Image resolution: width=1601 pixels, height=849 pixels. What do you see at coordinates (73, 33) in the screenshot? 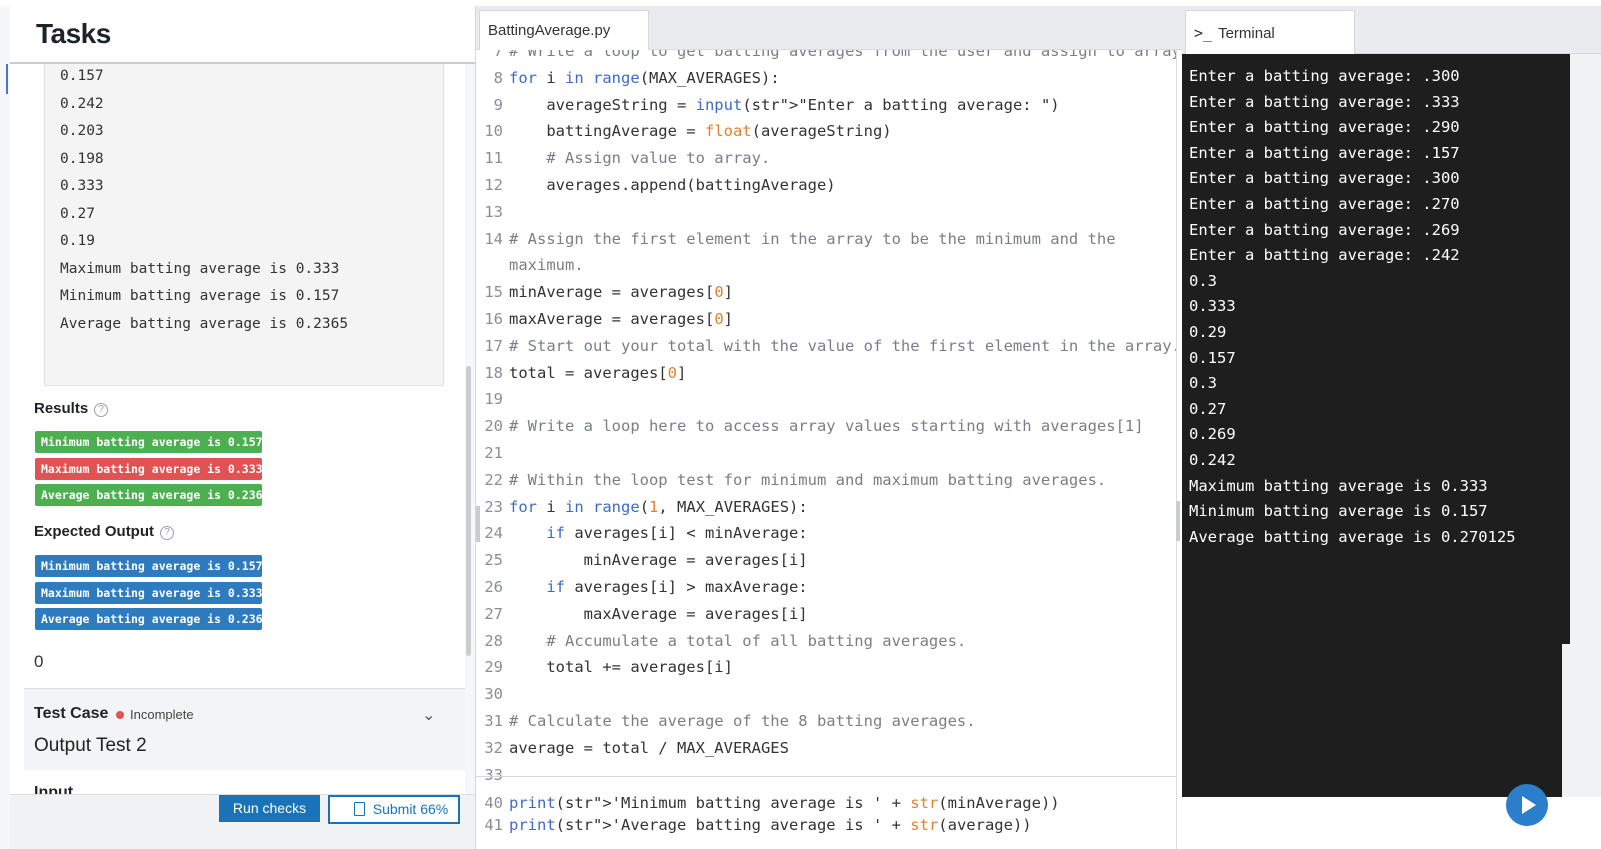
I see `tasks-title: Tasks` at bounding box center [73, 33].